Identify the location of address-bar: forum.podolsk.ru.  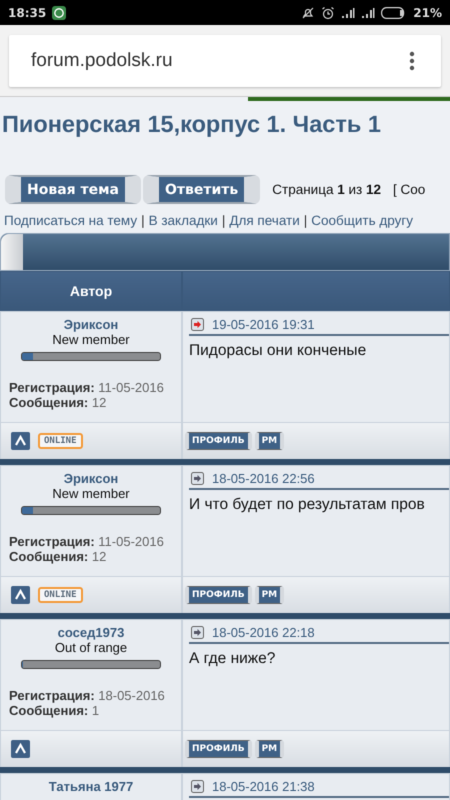
(225, 61).